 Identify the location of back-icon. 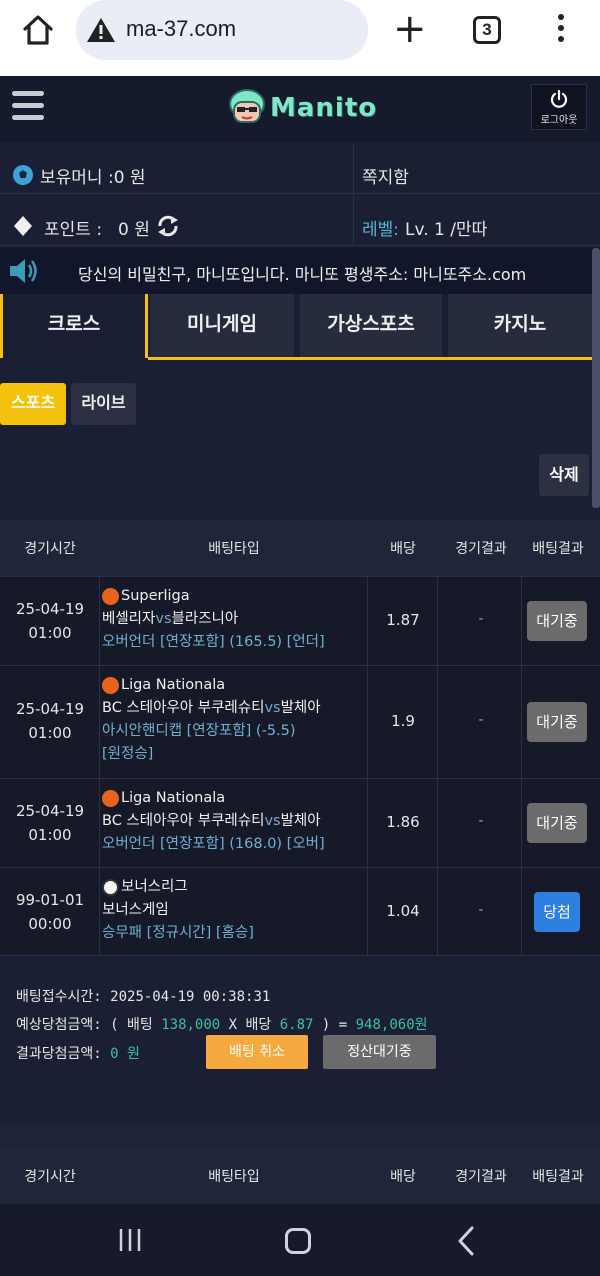
(466, 1241).